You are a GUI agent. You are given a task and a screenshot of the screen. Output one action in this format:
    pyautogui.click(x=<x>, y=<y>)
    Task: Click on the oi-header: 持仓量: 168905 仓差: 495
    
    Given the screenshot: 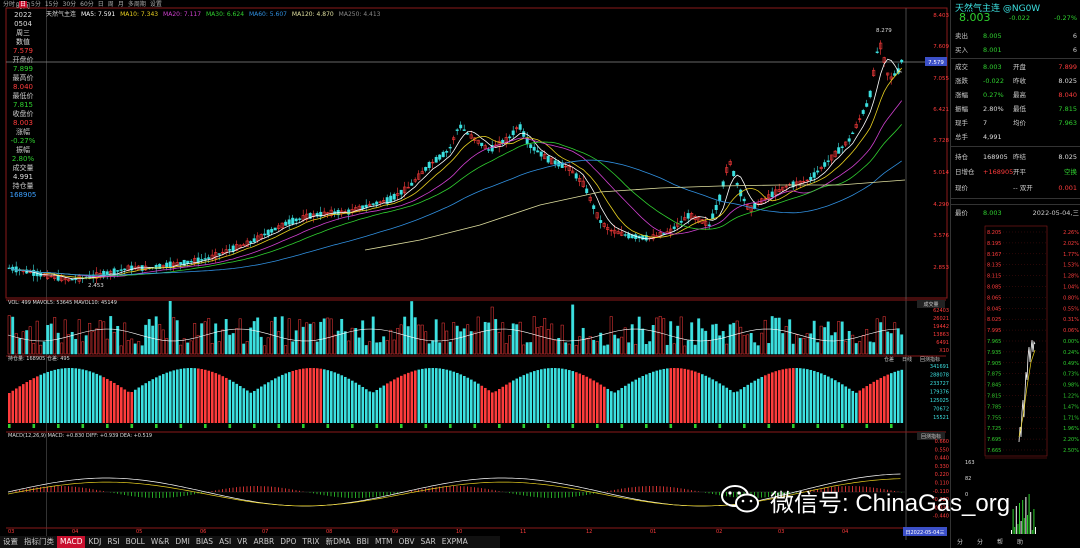 What is the action you would take?
    pyautogui.click(x=39, y=358)
    